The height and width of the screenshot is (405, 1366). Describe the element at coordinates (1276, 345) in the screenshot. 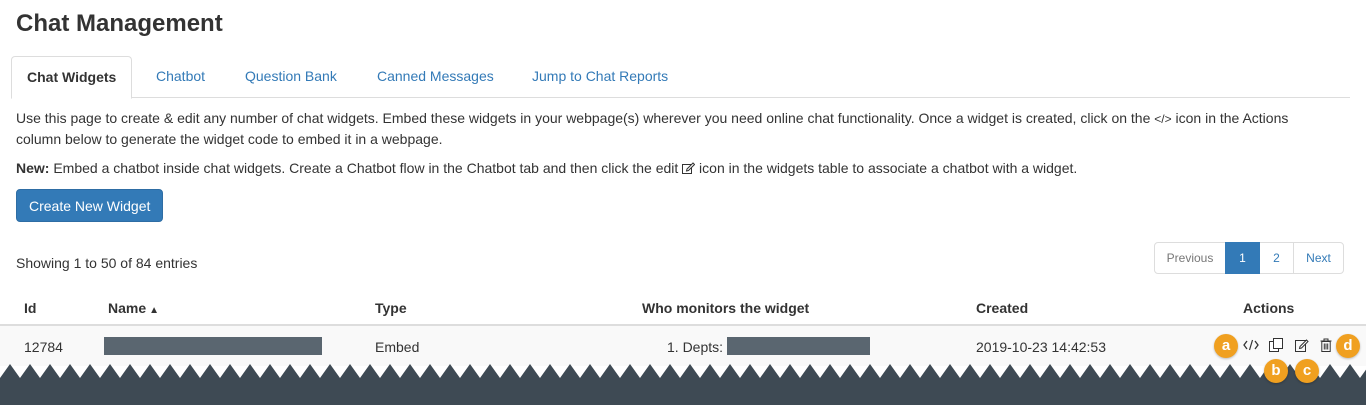

I see `copy-icon` at that location.